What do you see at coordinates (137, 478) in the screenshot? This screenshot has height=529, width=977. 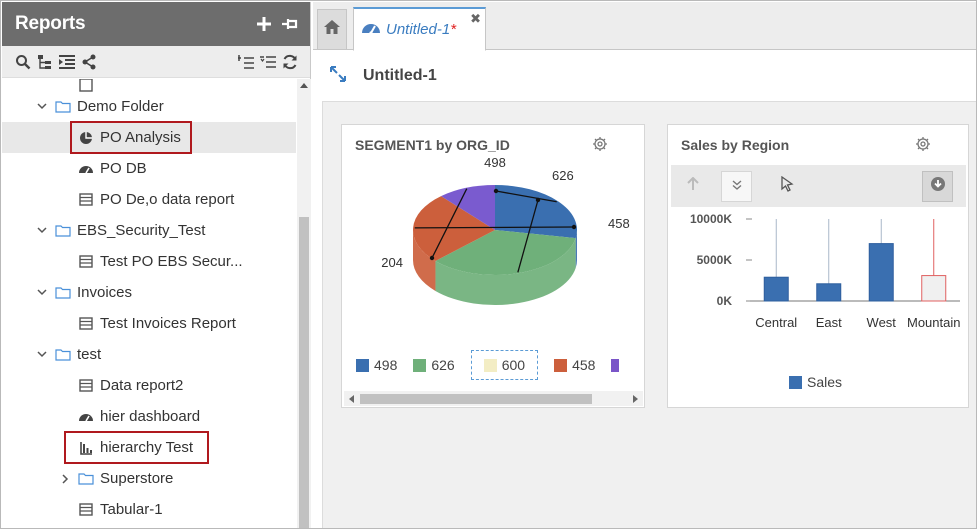 I see `tree-item-label: Superstore` at bounding box center [137, 478].